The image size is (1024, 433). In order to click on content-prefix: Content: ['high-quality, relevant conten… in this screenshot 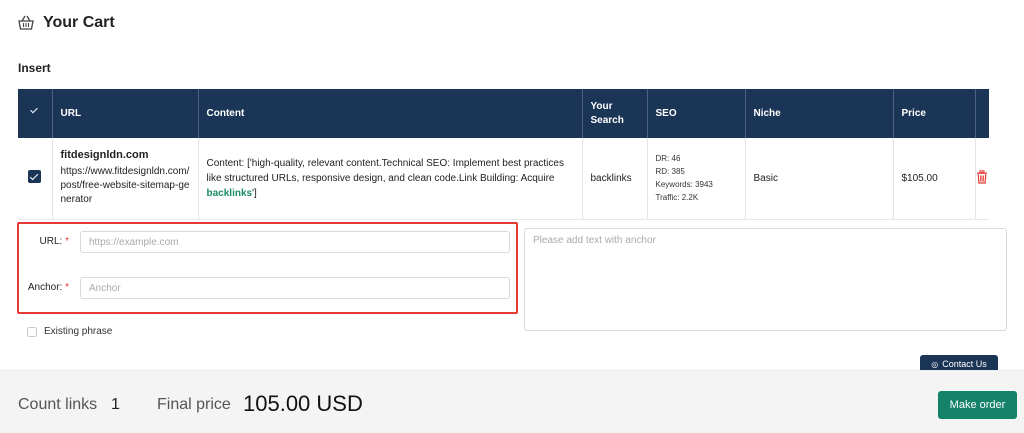, I will do `click(385, 170)`.